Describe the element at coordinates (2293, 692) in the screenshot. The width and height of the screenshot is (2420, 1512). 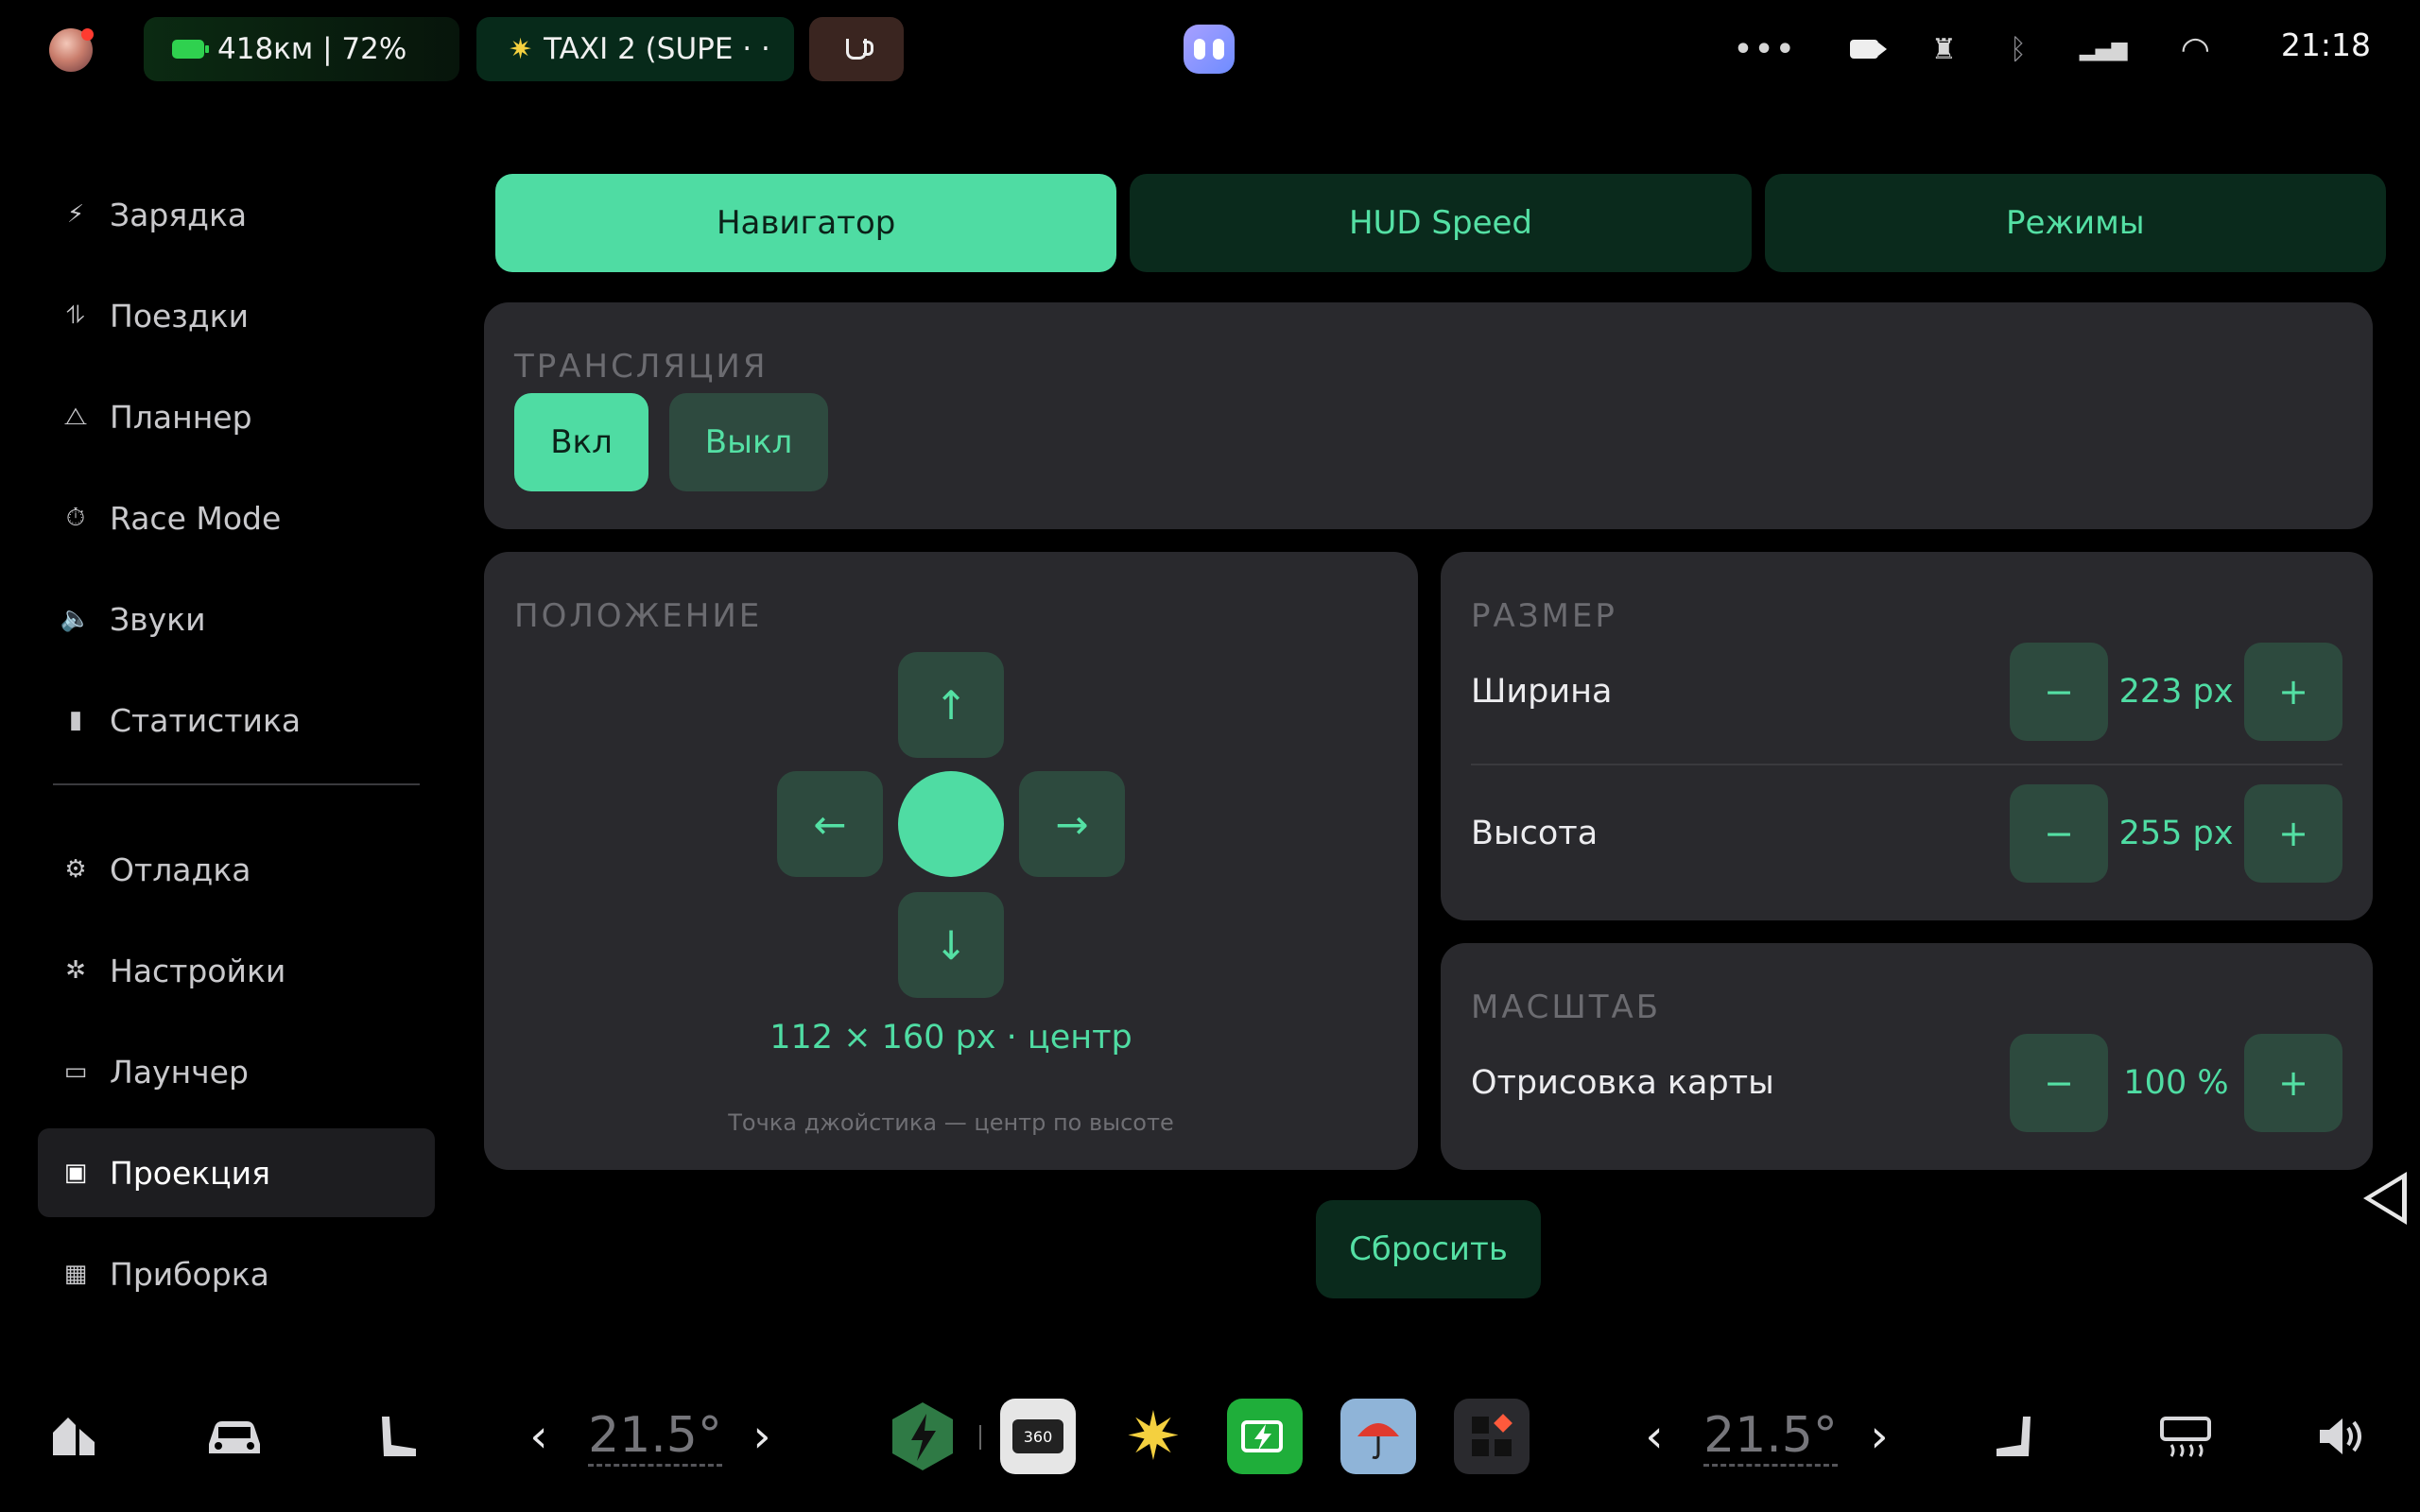
I see `width-increase-button: +` at that location.